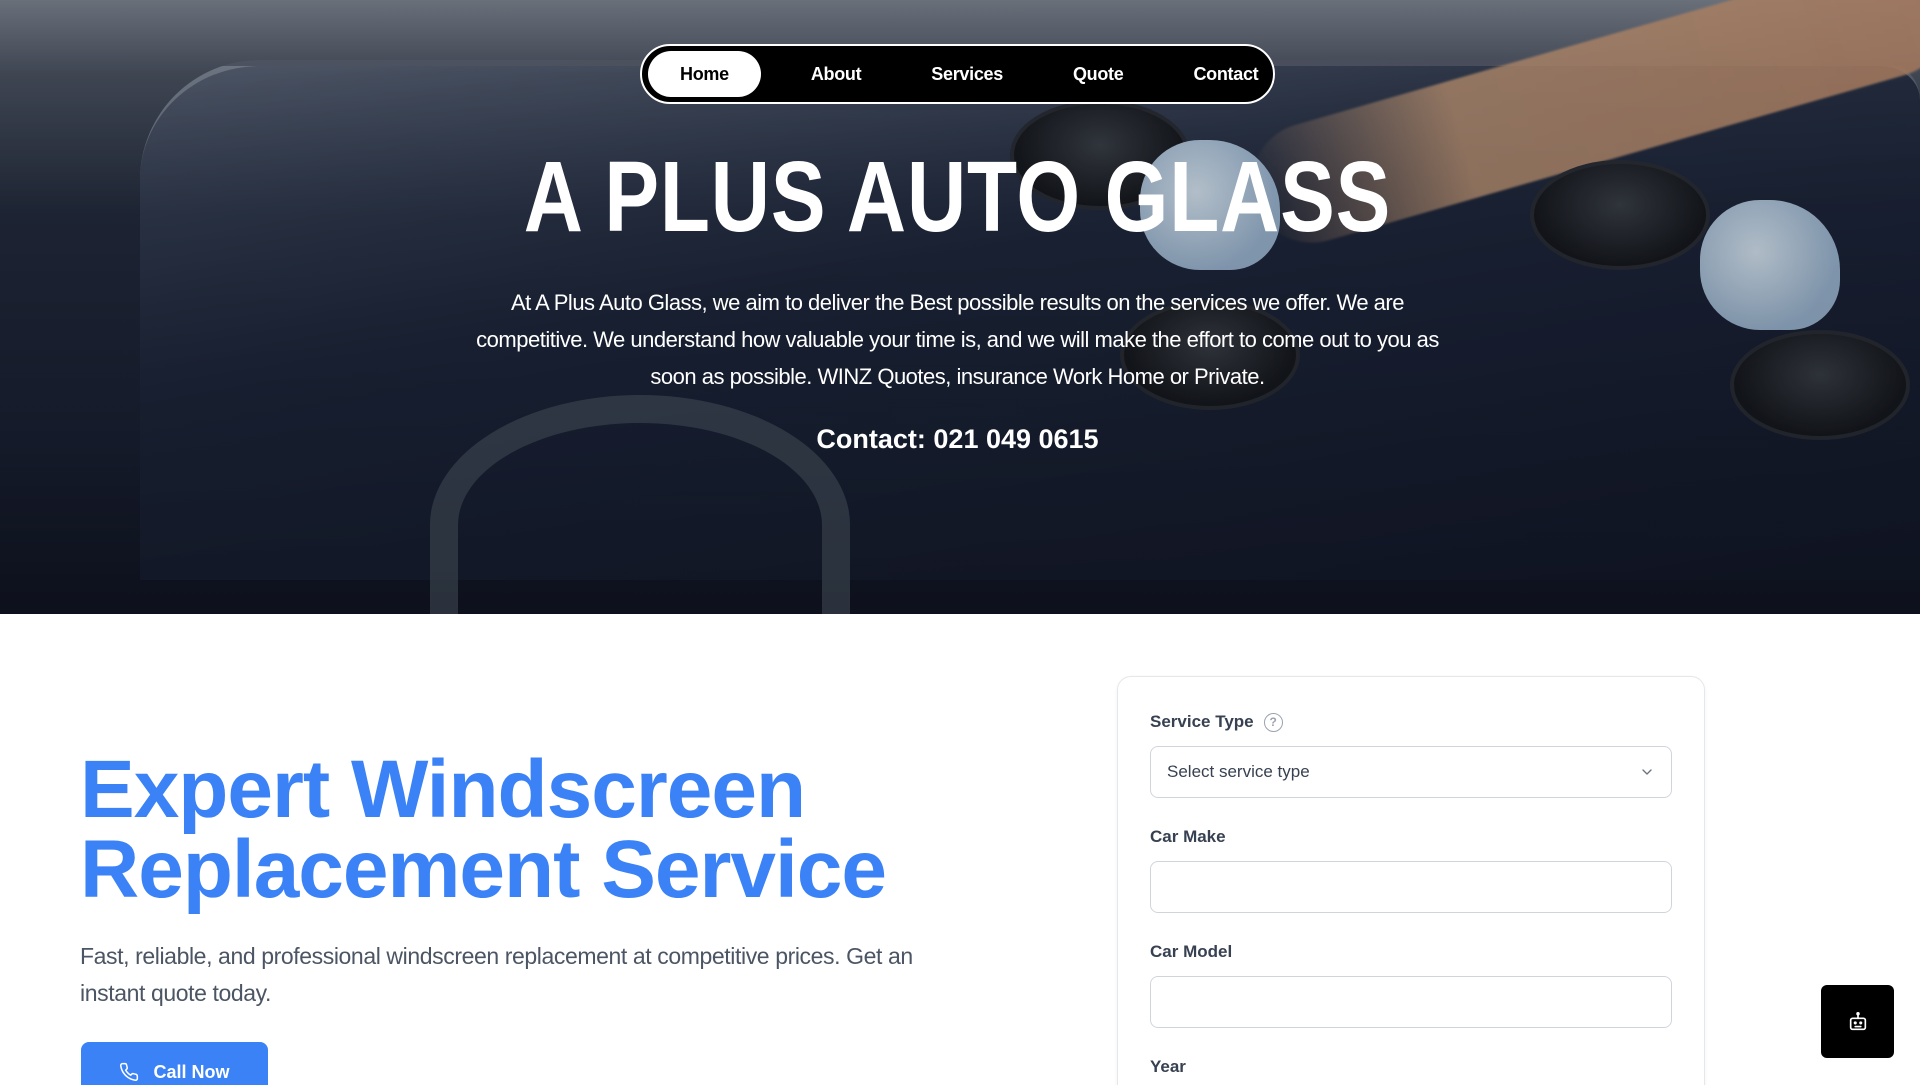 This screenshot has width=1920, height=1085. What do you see at coordinates (1647, 772) in the screenshot?
I see `chevron-down-icon` at bounding box center [1647, 772].